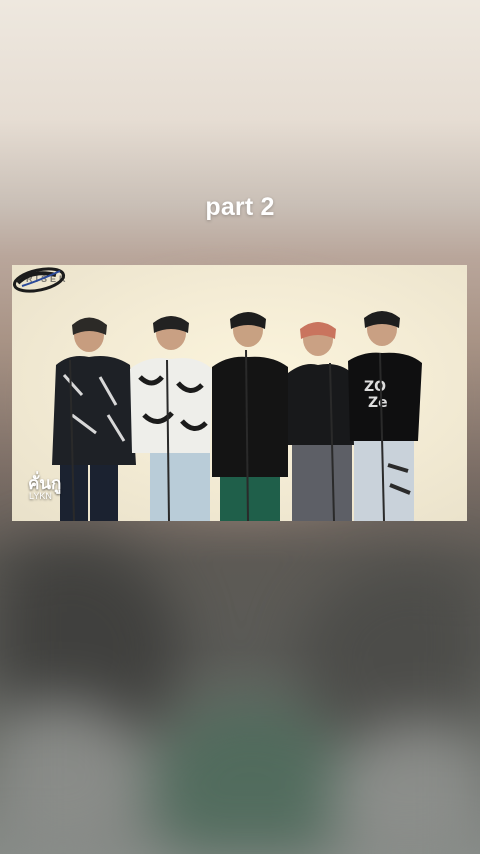 The height and width of the screenshot is (854, 480). Describe the element at coordinates (375, 387) in the screenshot. I see `svg-text: ZO` at that location.